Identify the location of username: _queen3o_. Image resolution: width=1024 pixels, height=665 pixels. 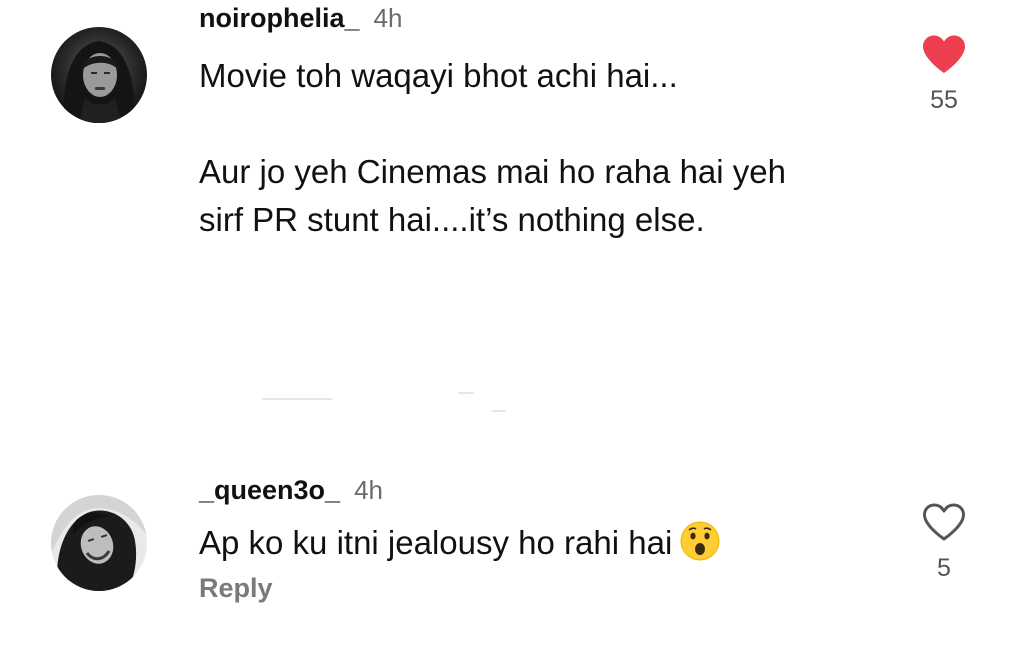
(269, 490).